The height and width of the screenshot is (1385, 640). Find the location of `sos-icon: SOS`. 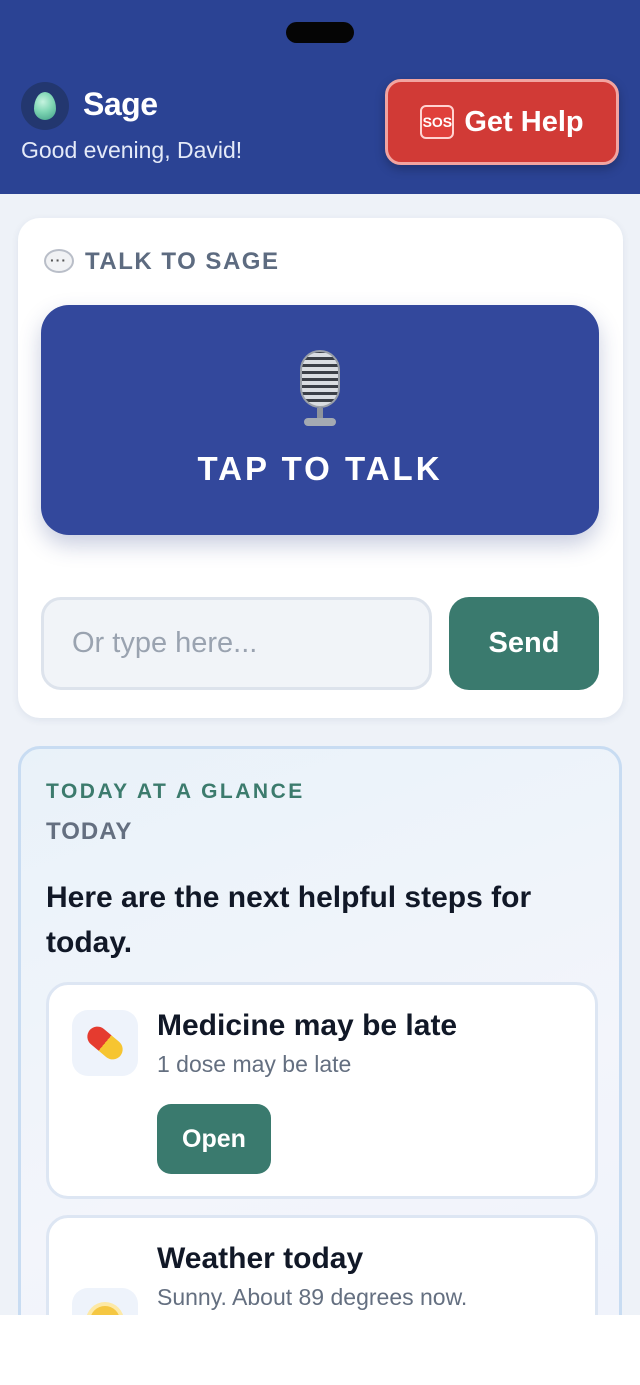

sos-icon: SOS is located at coordinates (437, 122).